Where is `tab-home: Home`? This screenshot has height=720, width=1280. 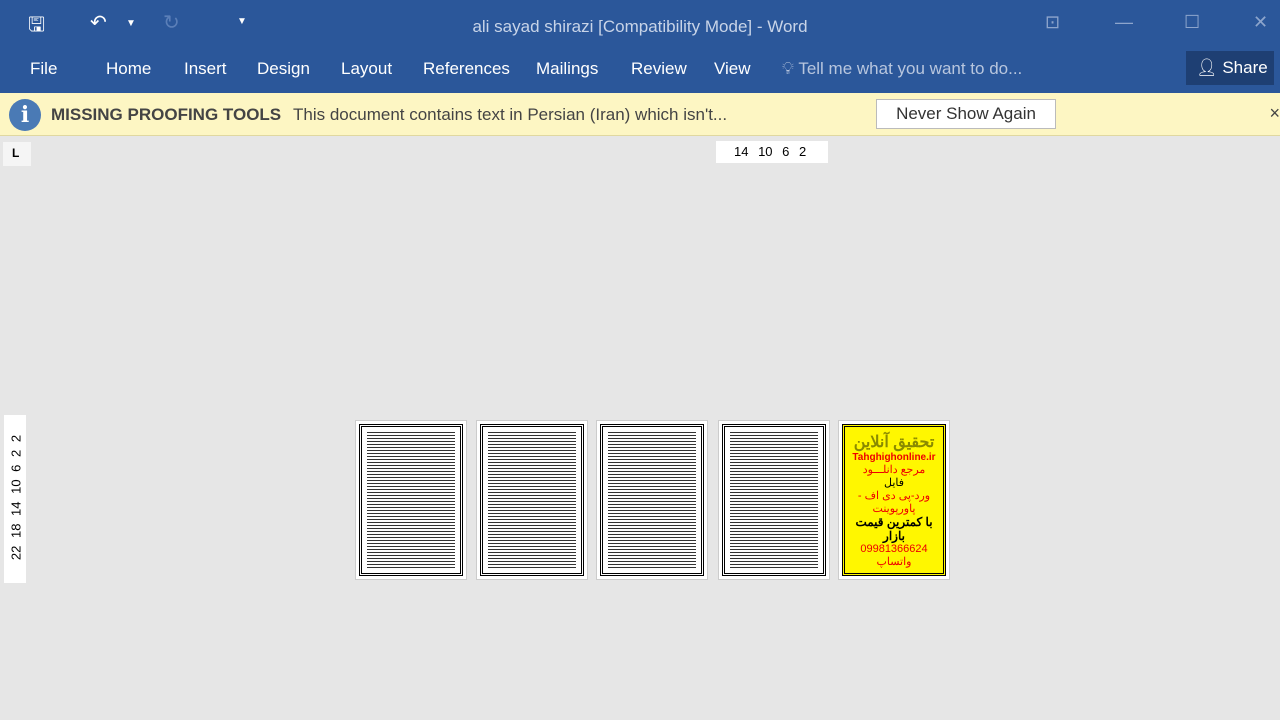
tab-home: Home is located at coordinates (128, 69).